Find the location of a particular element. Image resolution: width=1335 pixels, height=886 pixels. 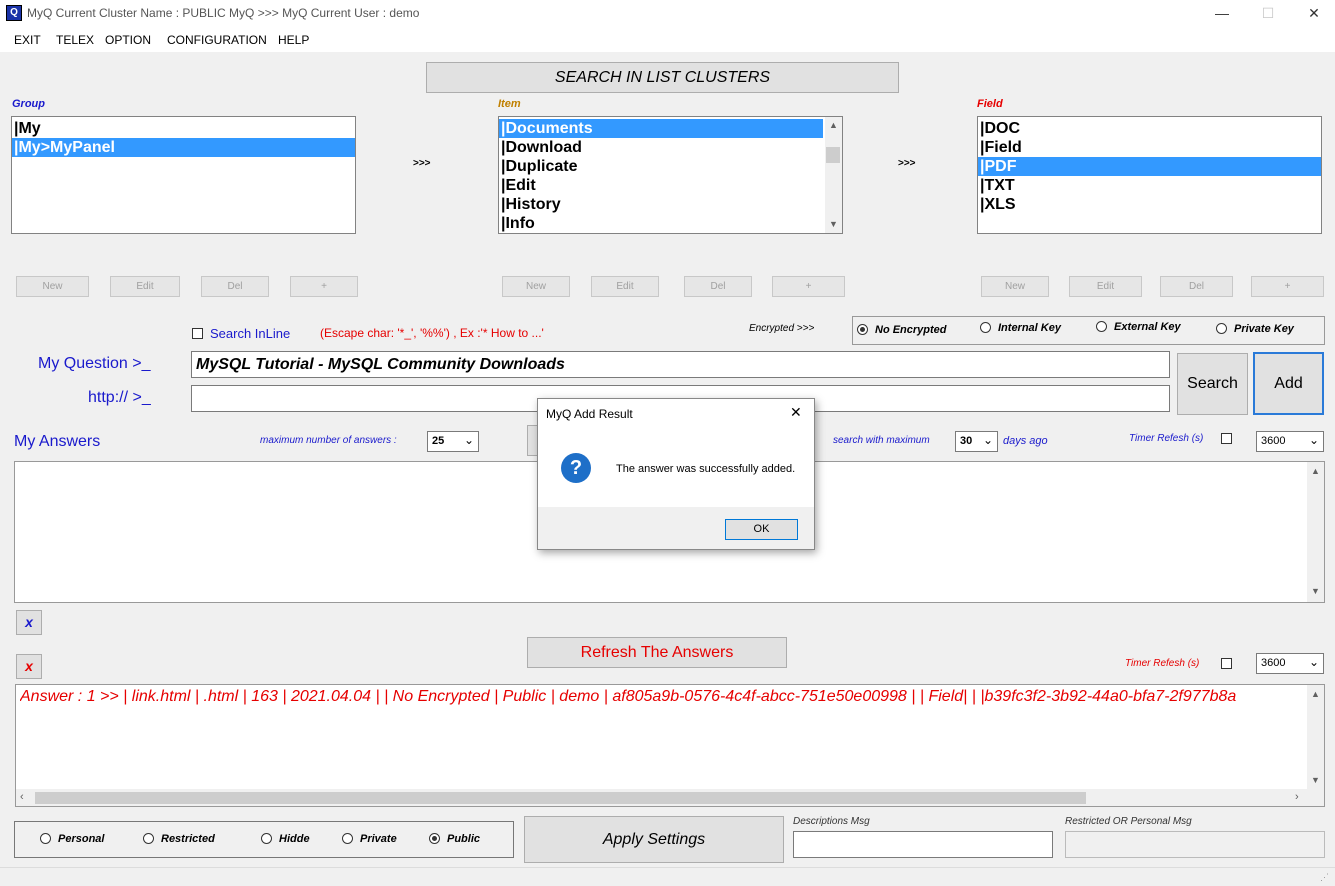

menu-configuration: CONFIGURATION is located at coordinates (217, 40).